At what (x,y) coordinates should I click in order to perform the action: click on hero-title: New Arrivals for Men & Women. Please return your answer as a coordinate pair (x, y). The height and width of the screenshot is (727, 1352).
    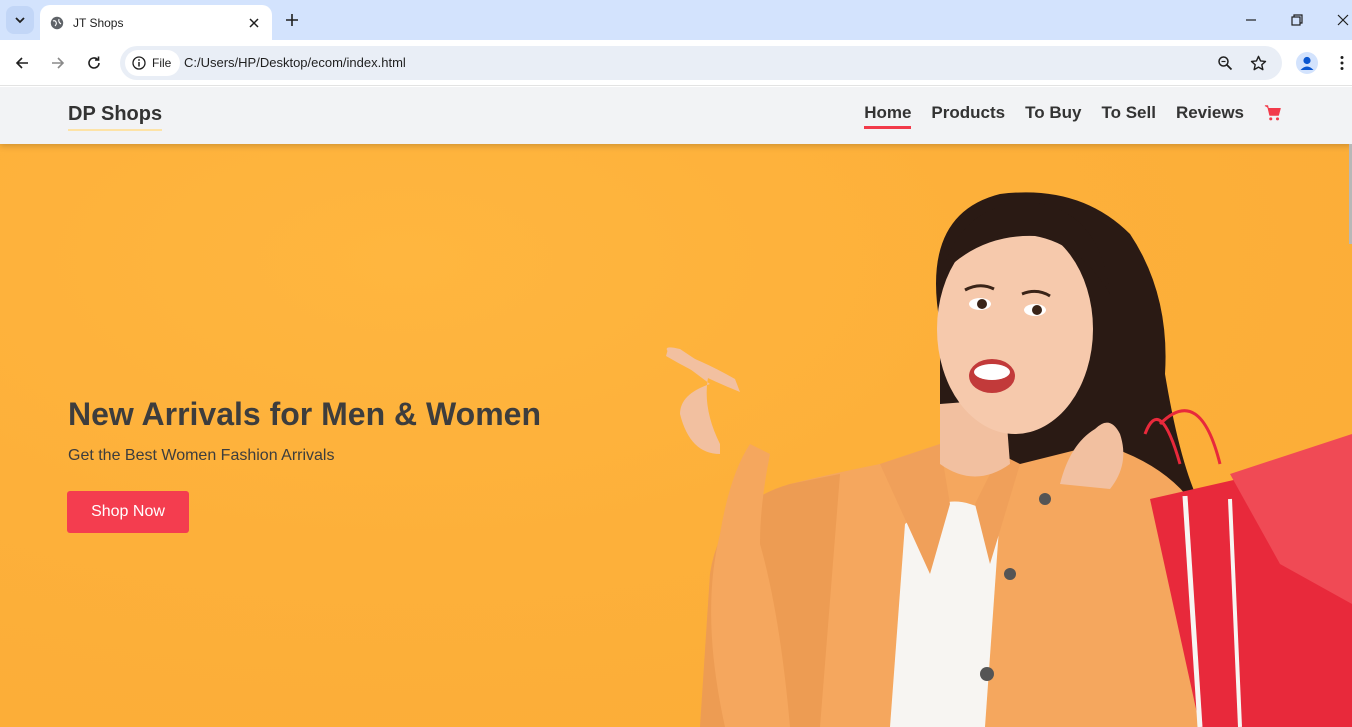
    Looking at the image, I should click on (304, 414).